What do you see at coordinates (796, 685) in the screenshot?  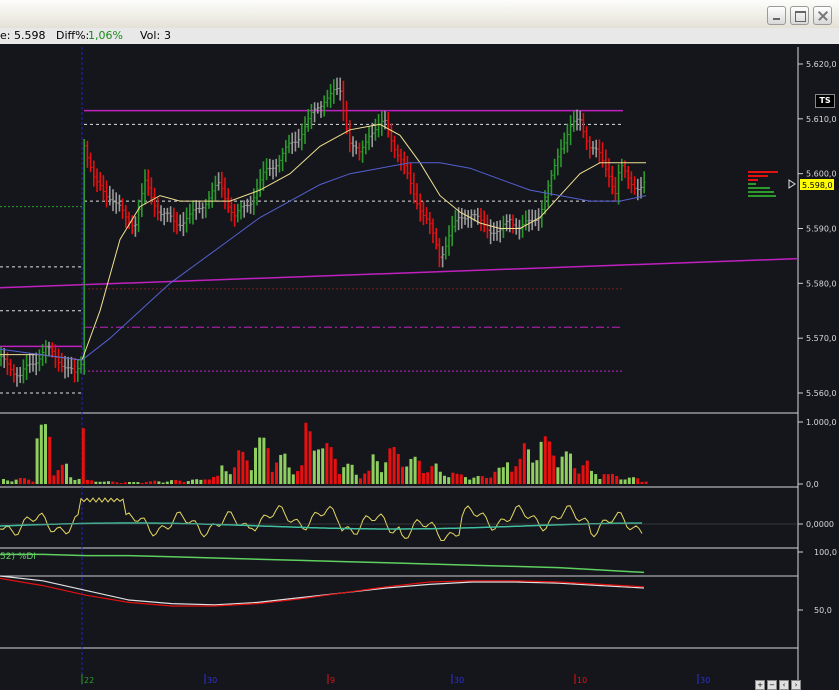 I see `scroll-right-button: ›` at bounding box center [796, 685].